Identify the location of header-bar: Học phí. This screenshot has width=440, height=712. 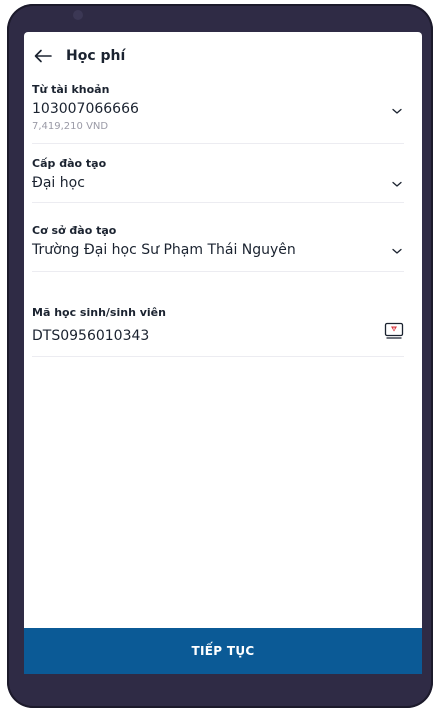
(223, 56).